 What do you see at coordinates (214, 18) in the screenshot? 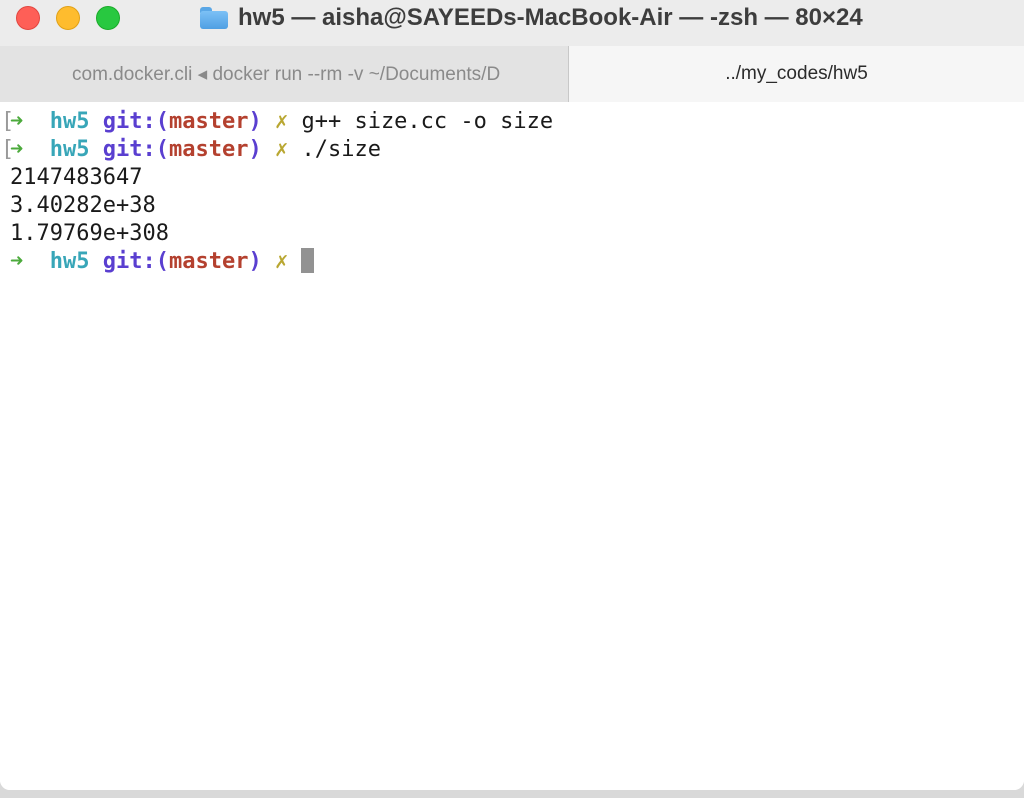
I see `folder-icon` at bounding box center [214, 18].